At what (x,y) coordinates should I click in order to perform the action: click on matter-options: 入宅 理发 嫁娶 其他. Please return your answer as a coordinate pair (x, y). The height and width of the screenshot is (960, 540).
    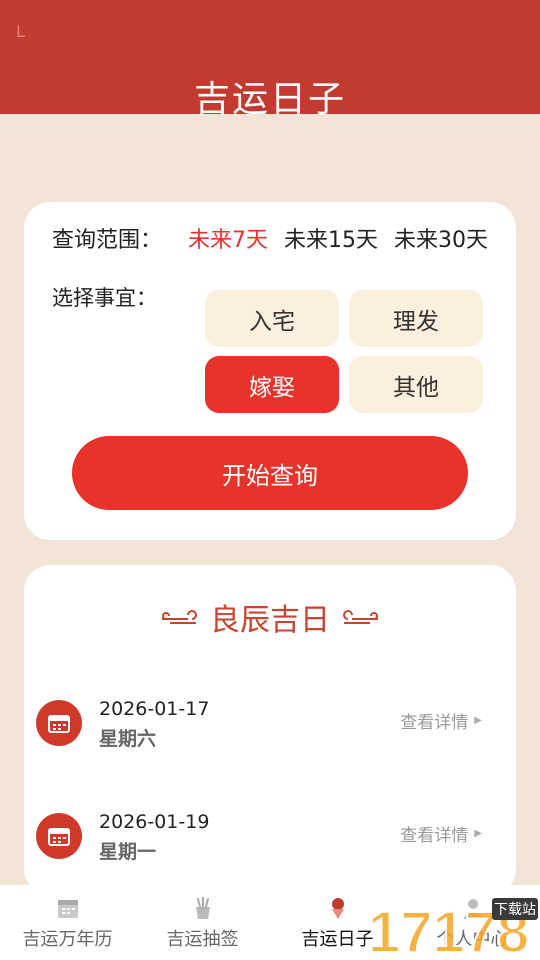
    Looking at the image, I should click on (344, 351).